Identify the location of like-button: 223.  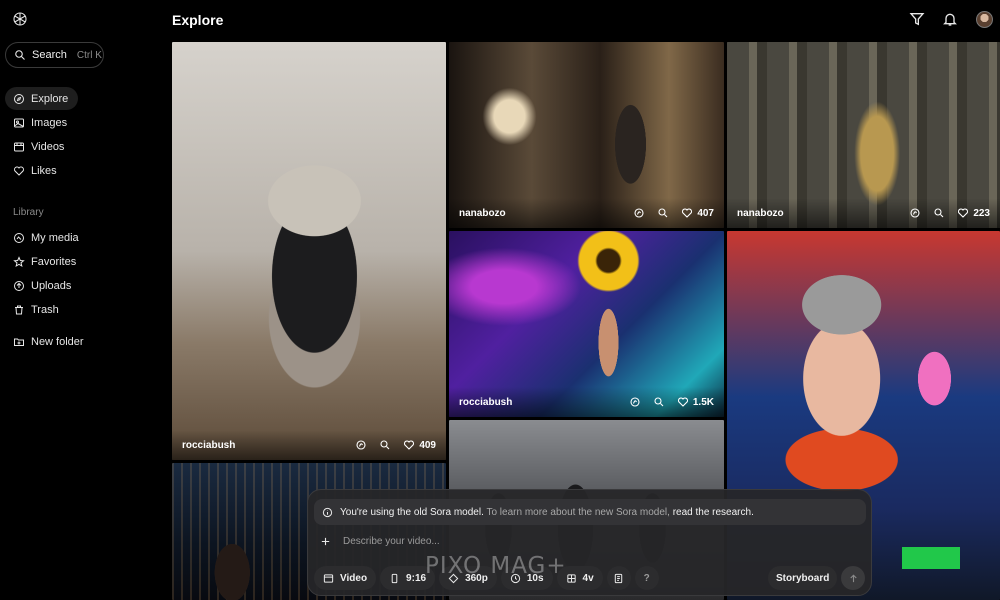
(973, 213).